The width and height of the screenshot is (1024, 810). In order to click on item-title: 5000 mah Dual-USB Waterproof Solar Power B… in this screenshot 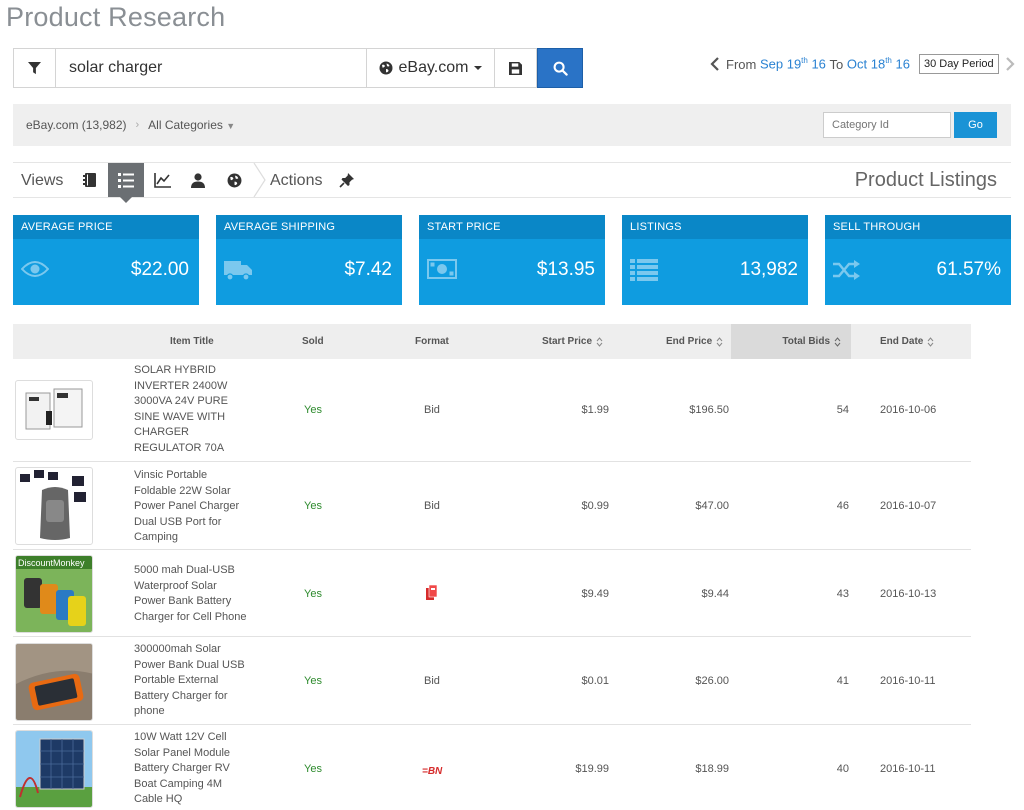, I will do `click(190, 594)`.